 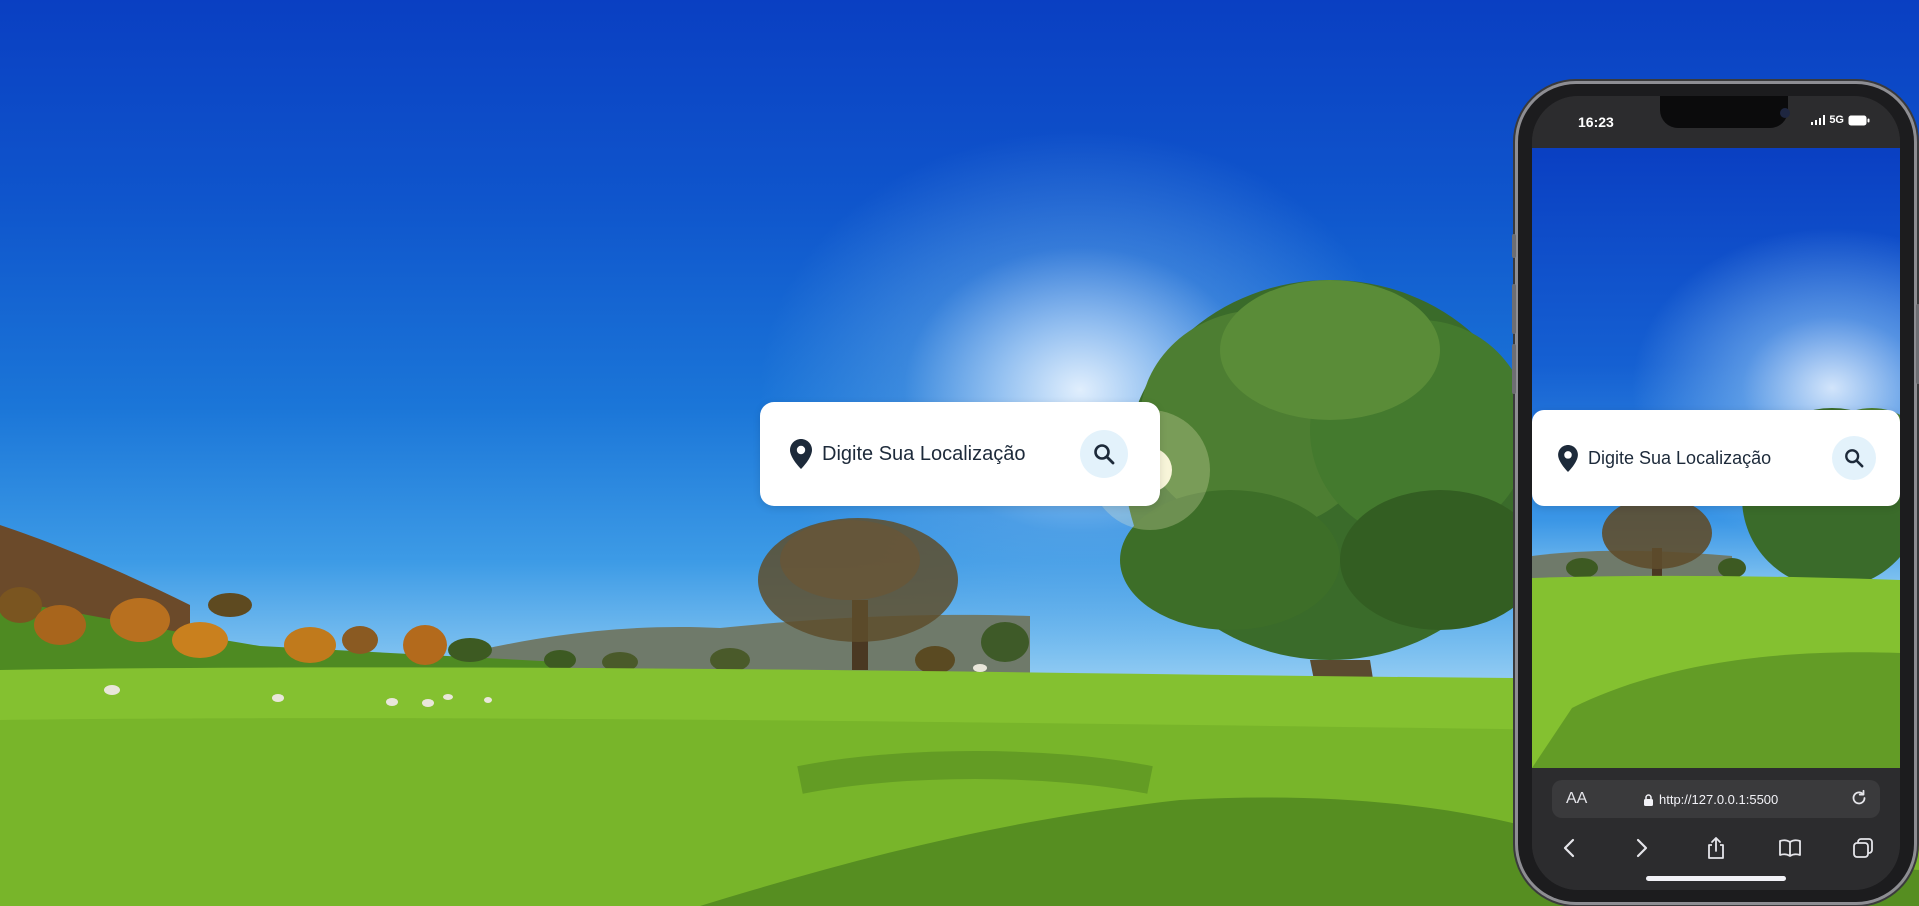 I want to click on browser-toolbar, so click(x=1716, y=848).